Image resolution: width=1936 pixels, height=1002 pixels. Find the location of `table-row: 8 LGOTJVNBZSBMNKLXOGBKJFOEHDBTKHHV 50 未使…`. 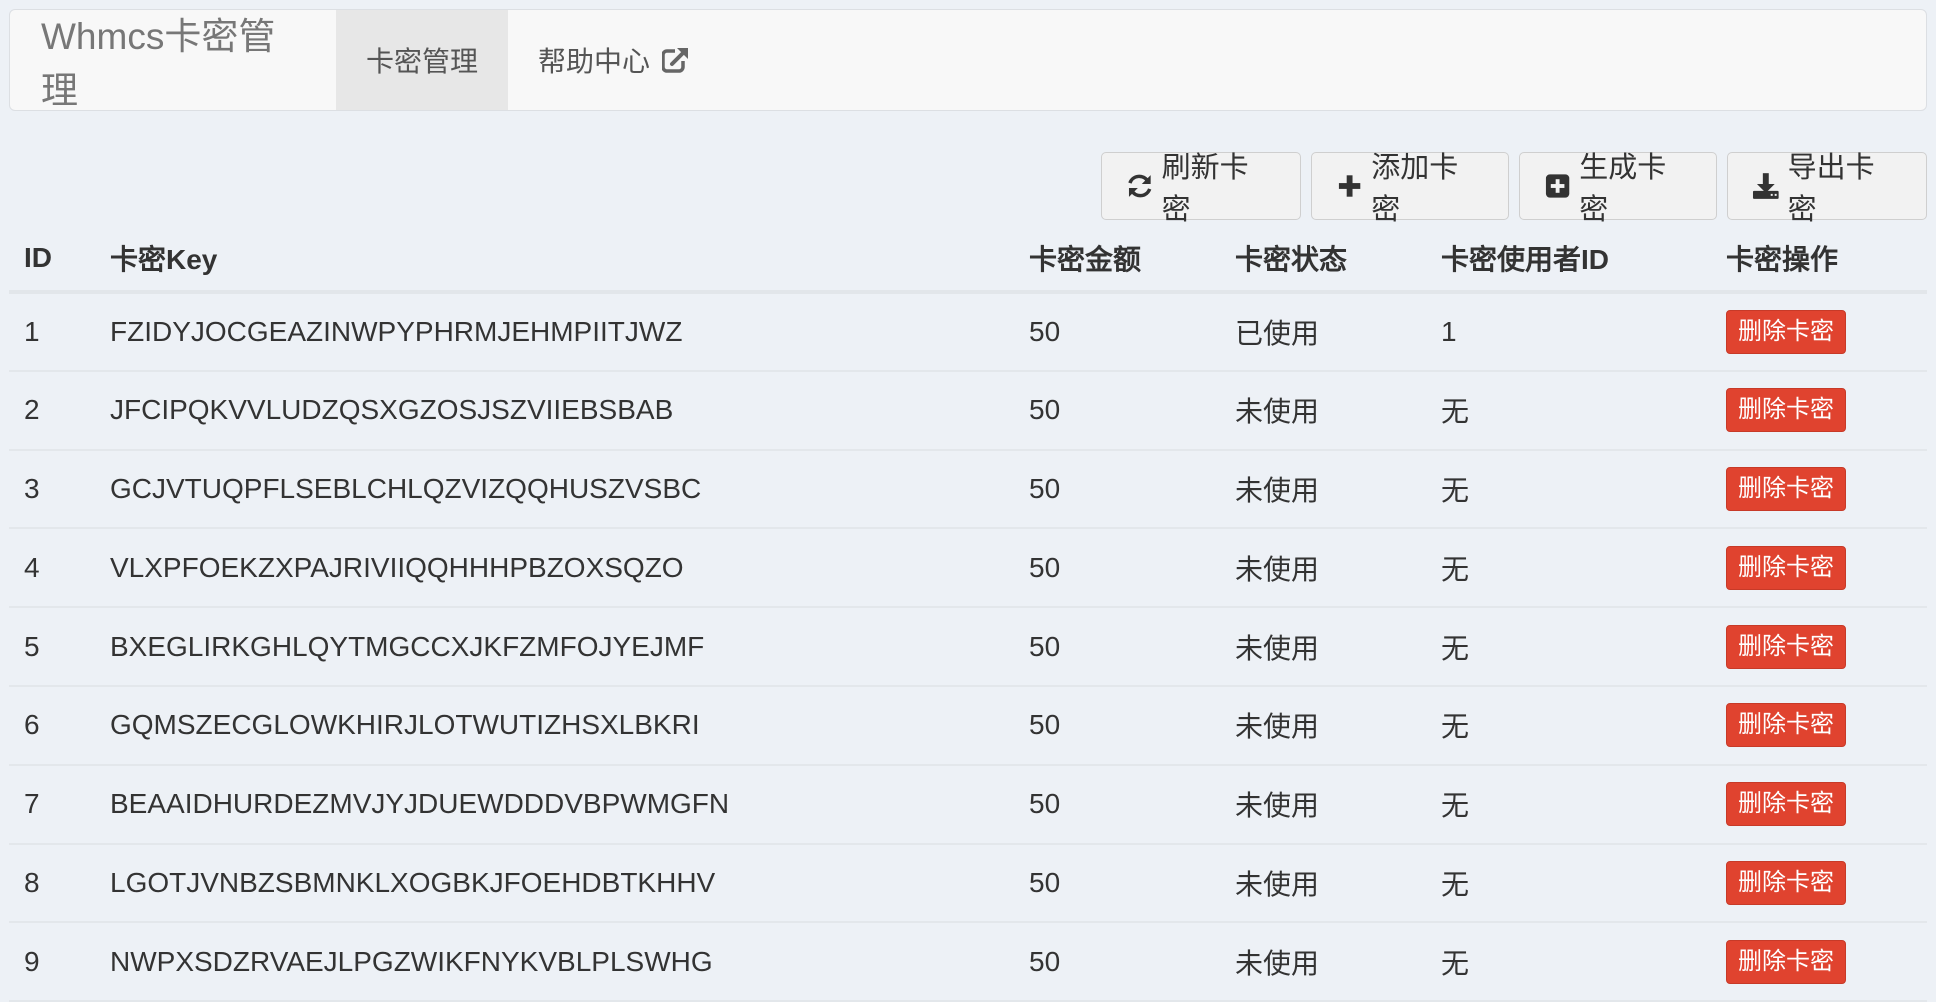

table-row: 8 LGOTJVNBZSBMNKLXOGBKJFOEHDBTKHHV 50 未使… is located at coordinates (968, 883).